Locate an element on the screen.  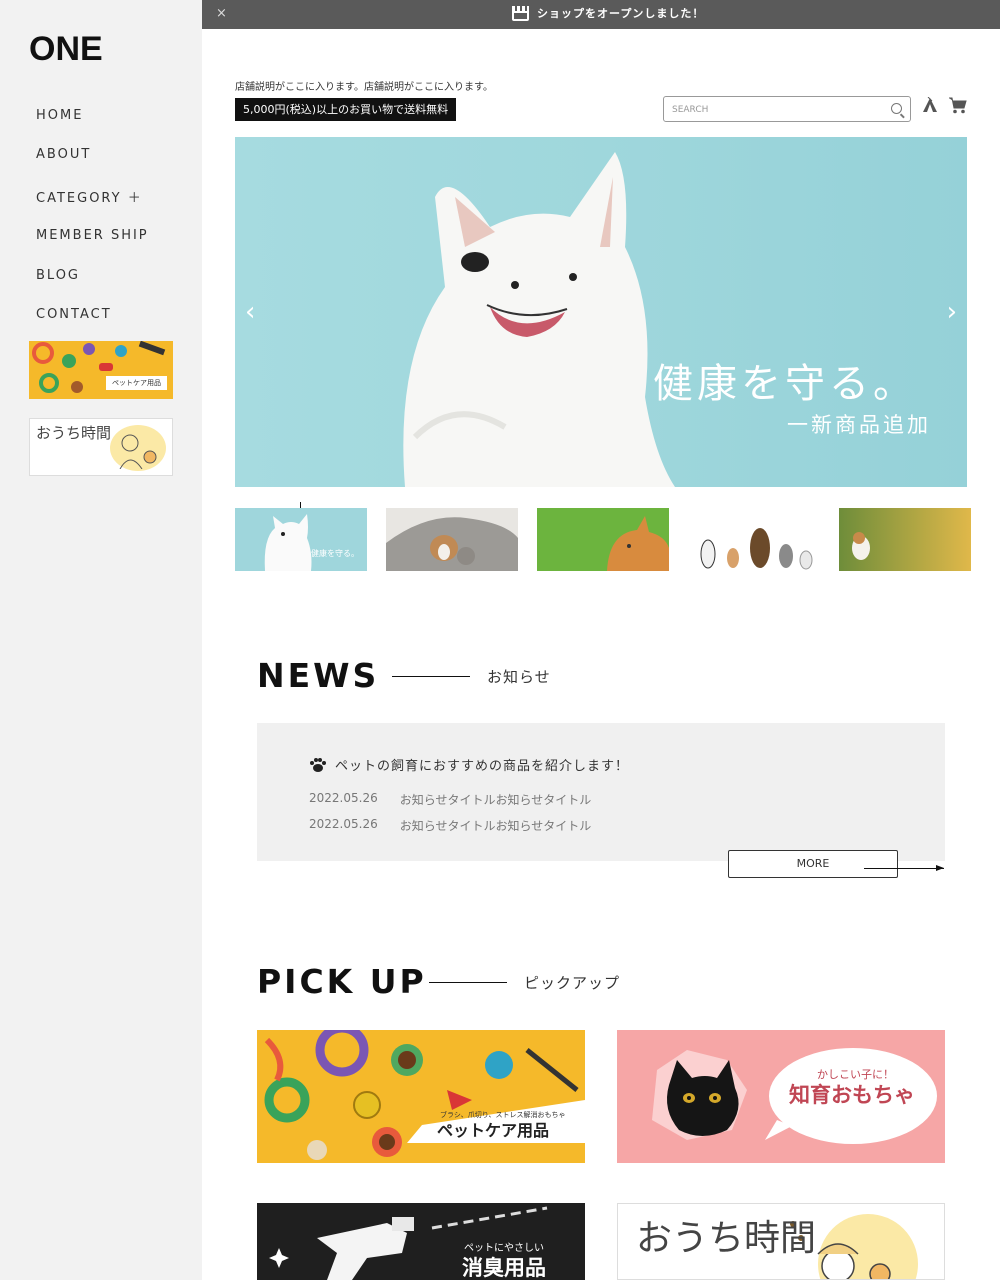
pickup-subtitle: ピックアップ is located at coordinates (572, 983).